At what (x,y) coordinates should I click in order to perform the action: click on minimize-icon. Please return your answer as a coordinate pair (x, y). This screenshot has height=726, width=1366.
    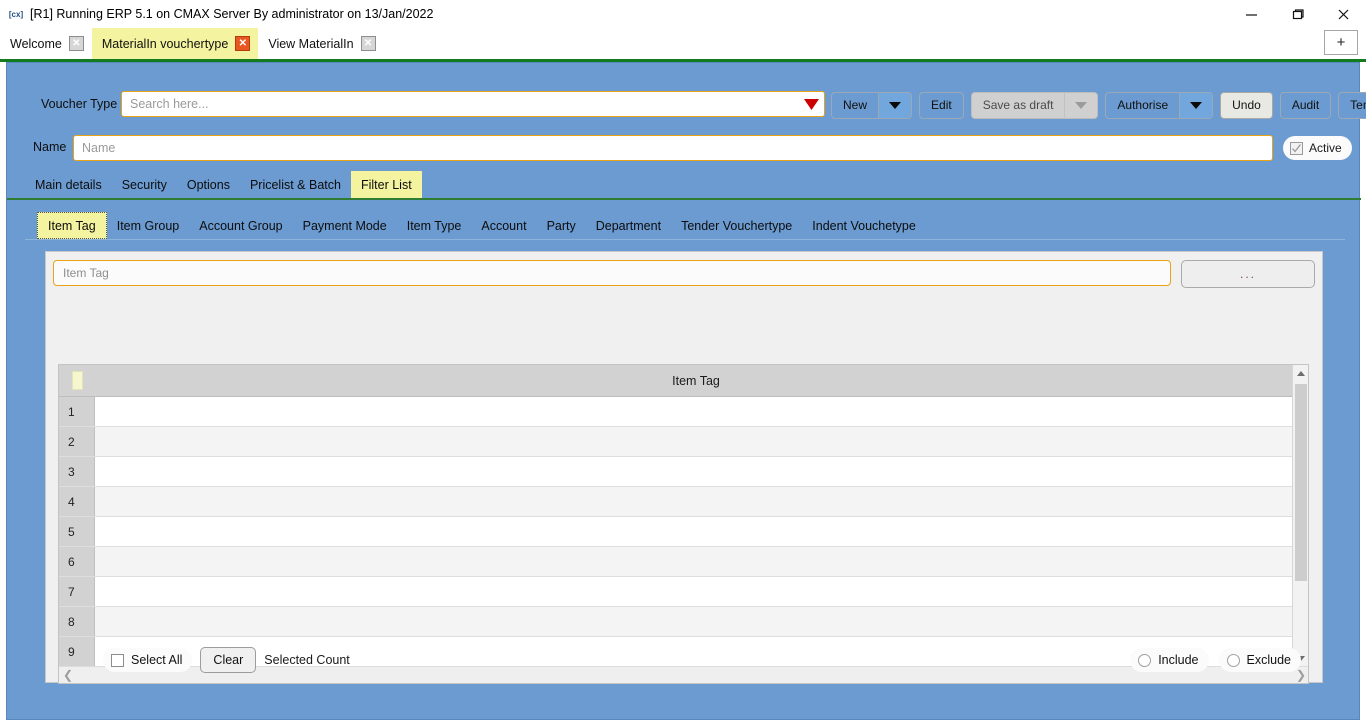
    Looking at the image, I should click on (1251, 14).